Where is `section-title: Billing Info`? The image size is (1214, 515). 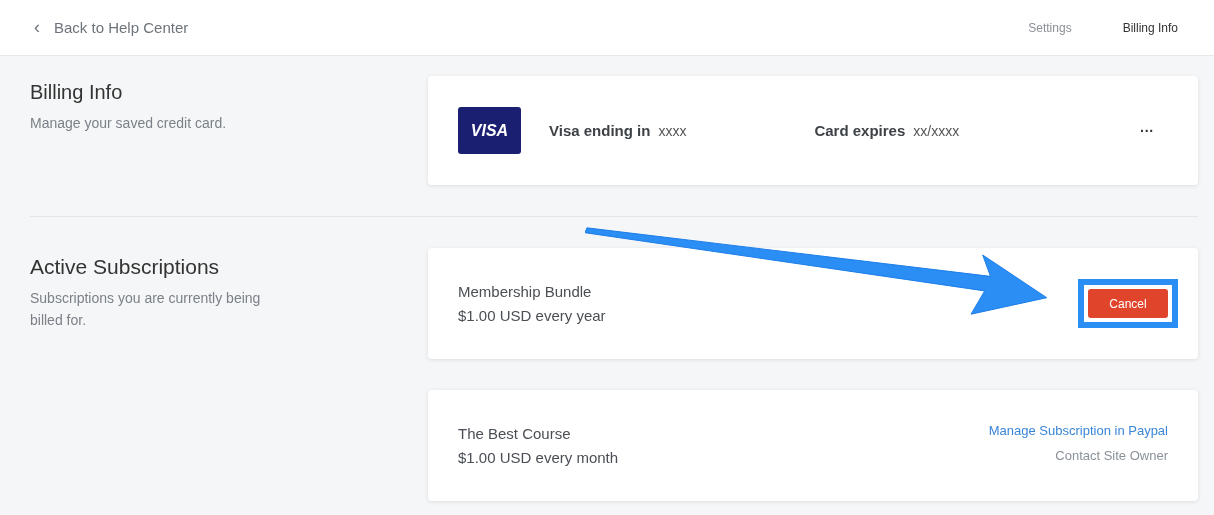 section-title: Billing Info is located at coordinates (77, 92).